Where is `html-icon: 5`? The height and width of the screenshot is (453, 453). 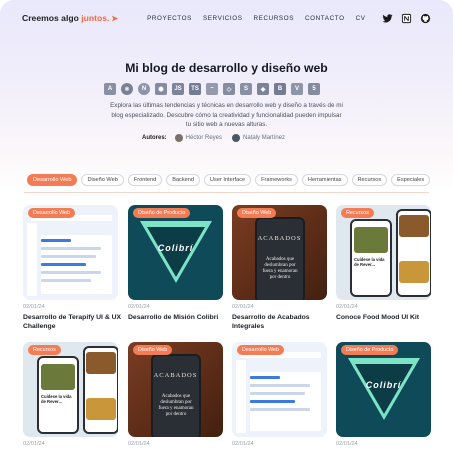 html-icon: 5 is located at coordinates (314, 89).